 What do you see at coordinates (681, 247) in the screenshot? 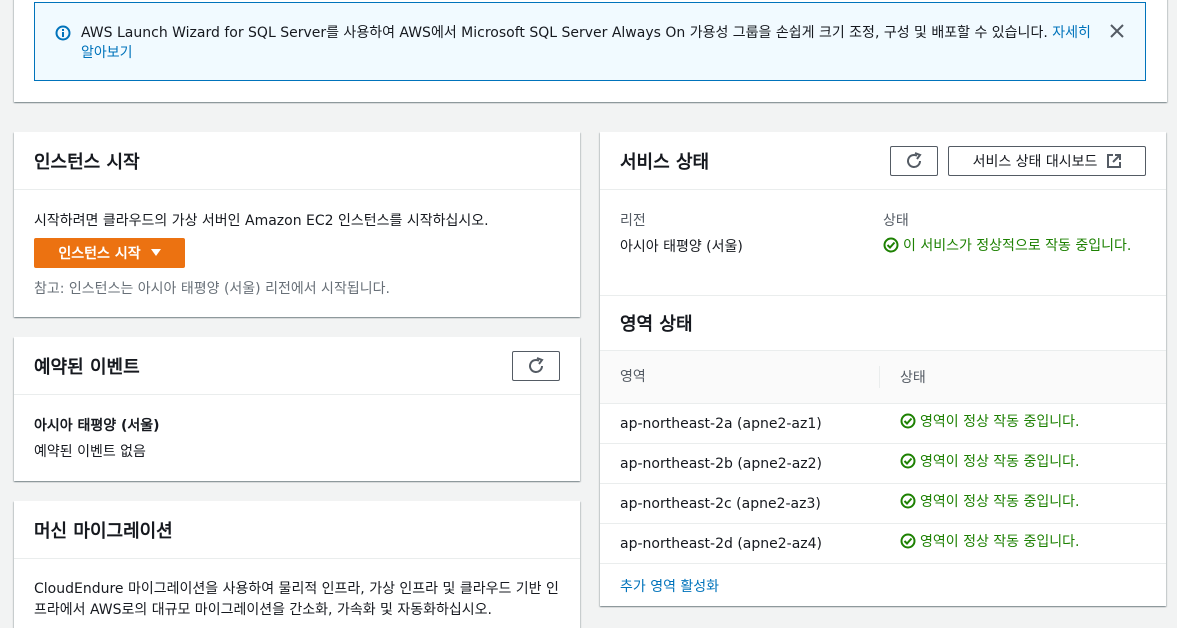
I see `region-value: 아시아 태평양 (서울)` at bounding box center [681, 247].